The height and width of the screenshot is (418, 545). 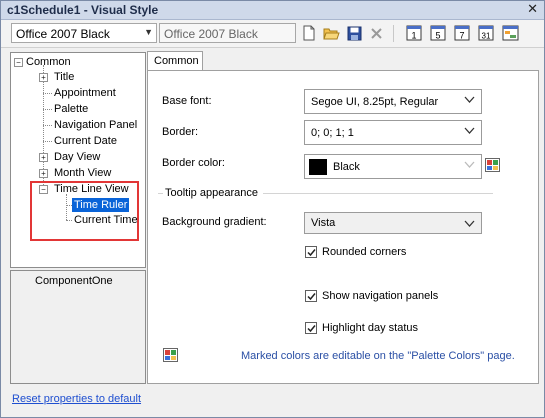 I want to click on border-color-label: Border color:, so click(x=193, y=163).